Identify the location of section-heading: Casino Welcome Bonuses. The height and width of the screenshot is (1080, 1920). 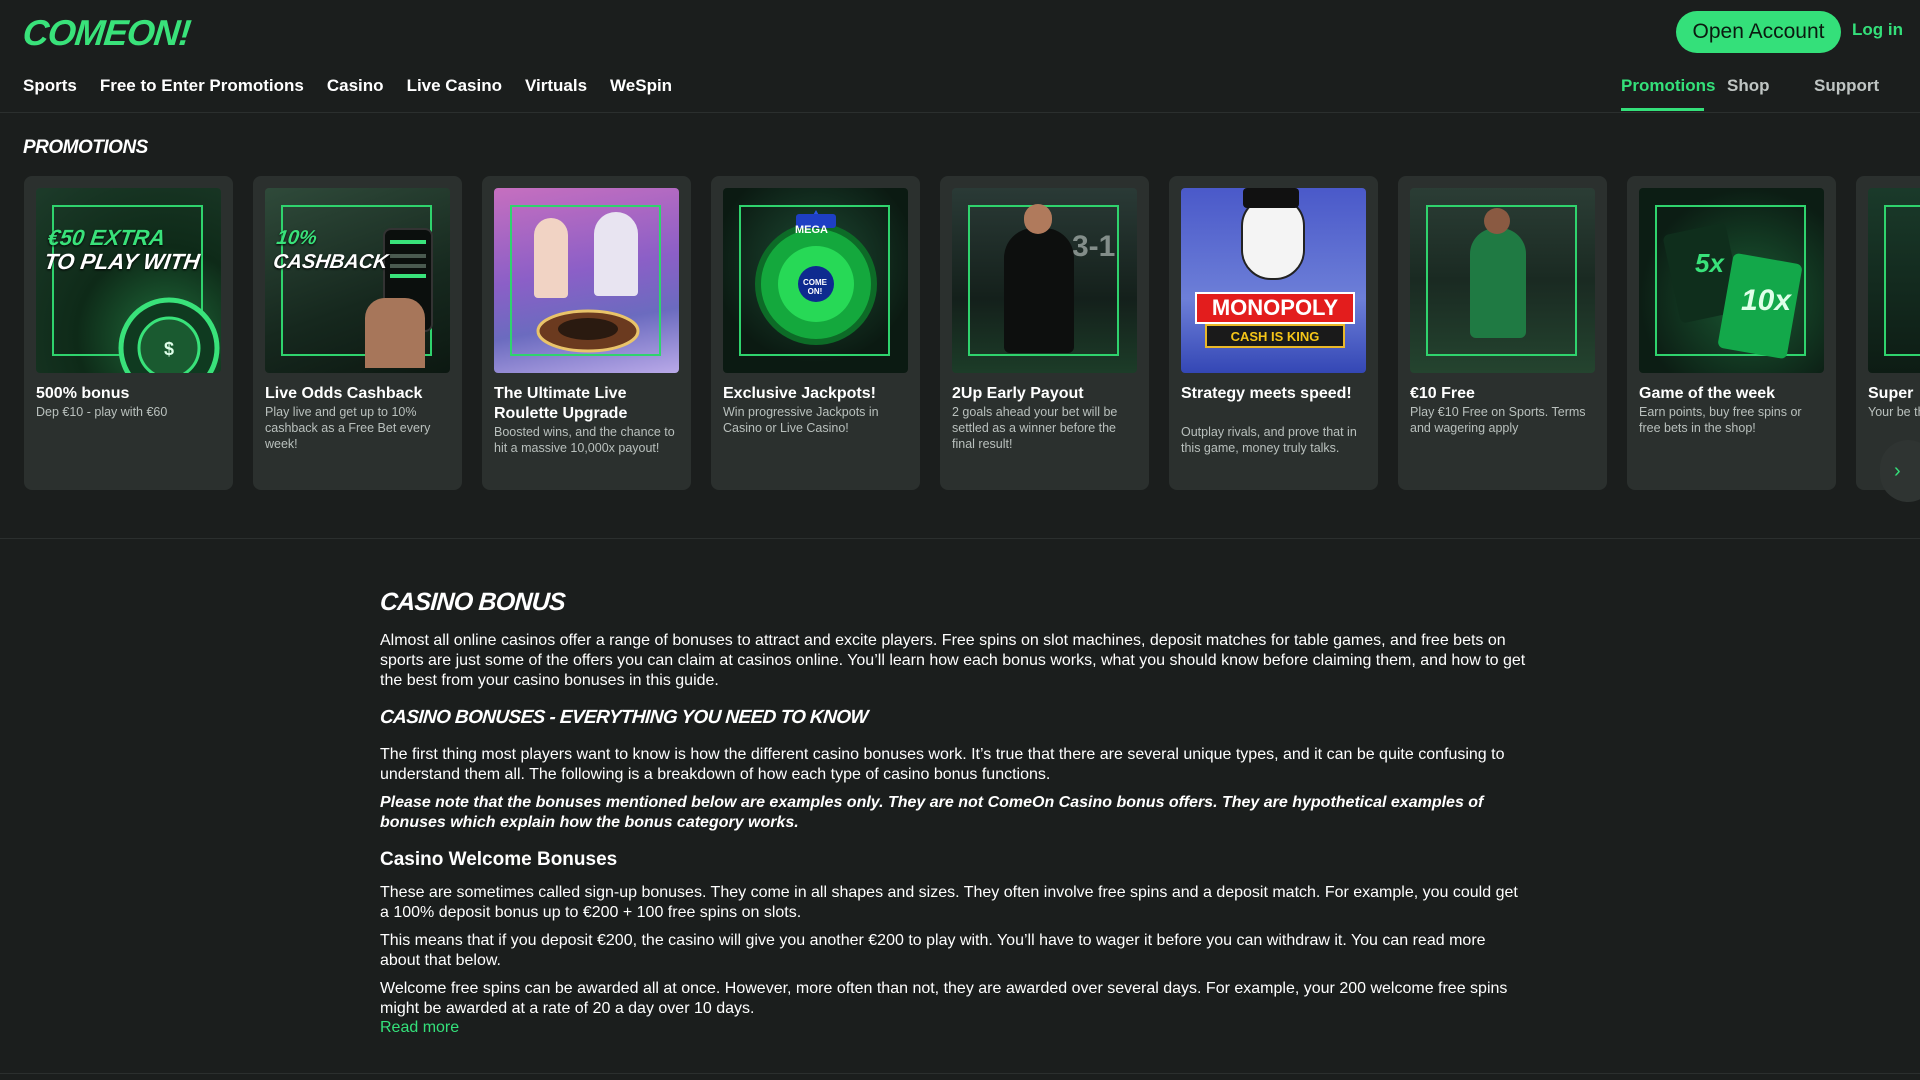
(499, 859).